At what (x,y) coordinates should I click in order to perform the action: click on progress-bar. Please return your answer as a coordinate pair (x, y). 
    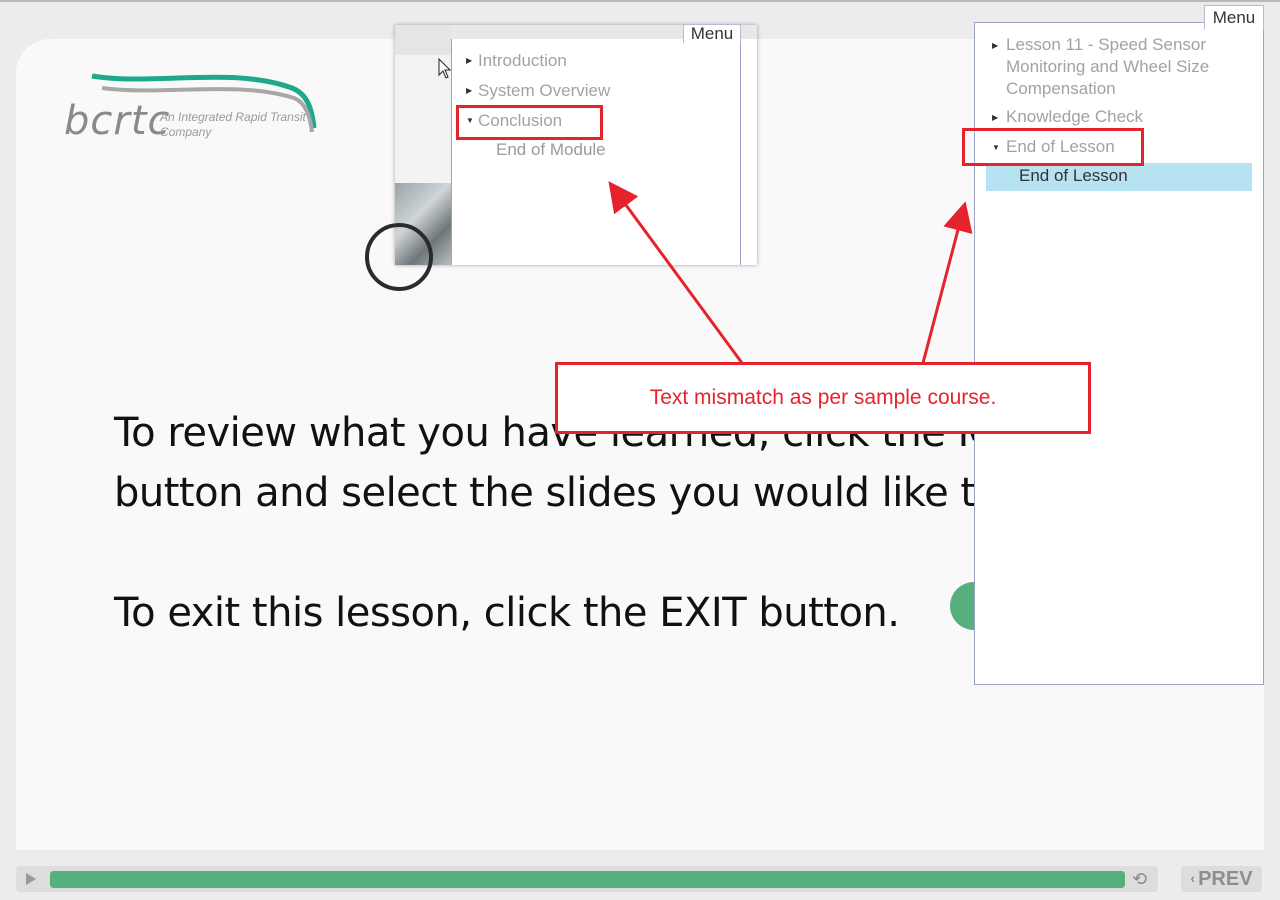
    Looking at the image, I should click on (587, 879).